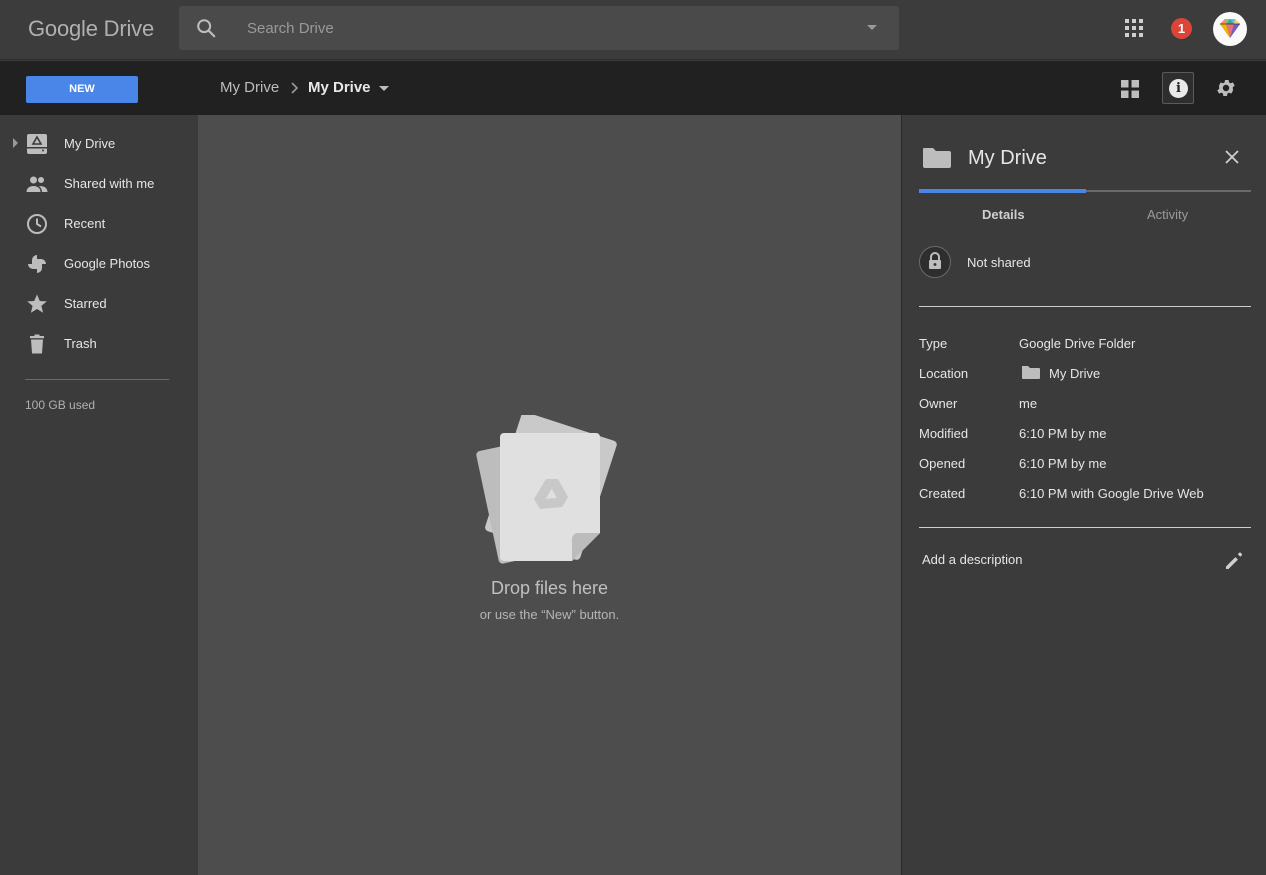 This screenshot has width=1266, height=875. Describe the element at coordinates (249, 87) in the screenshot. I see `breadcrumb-my-drive: My Drive` at that location.